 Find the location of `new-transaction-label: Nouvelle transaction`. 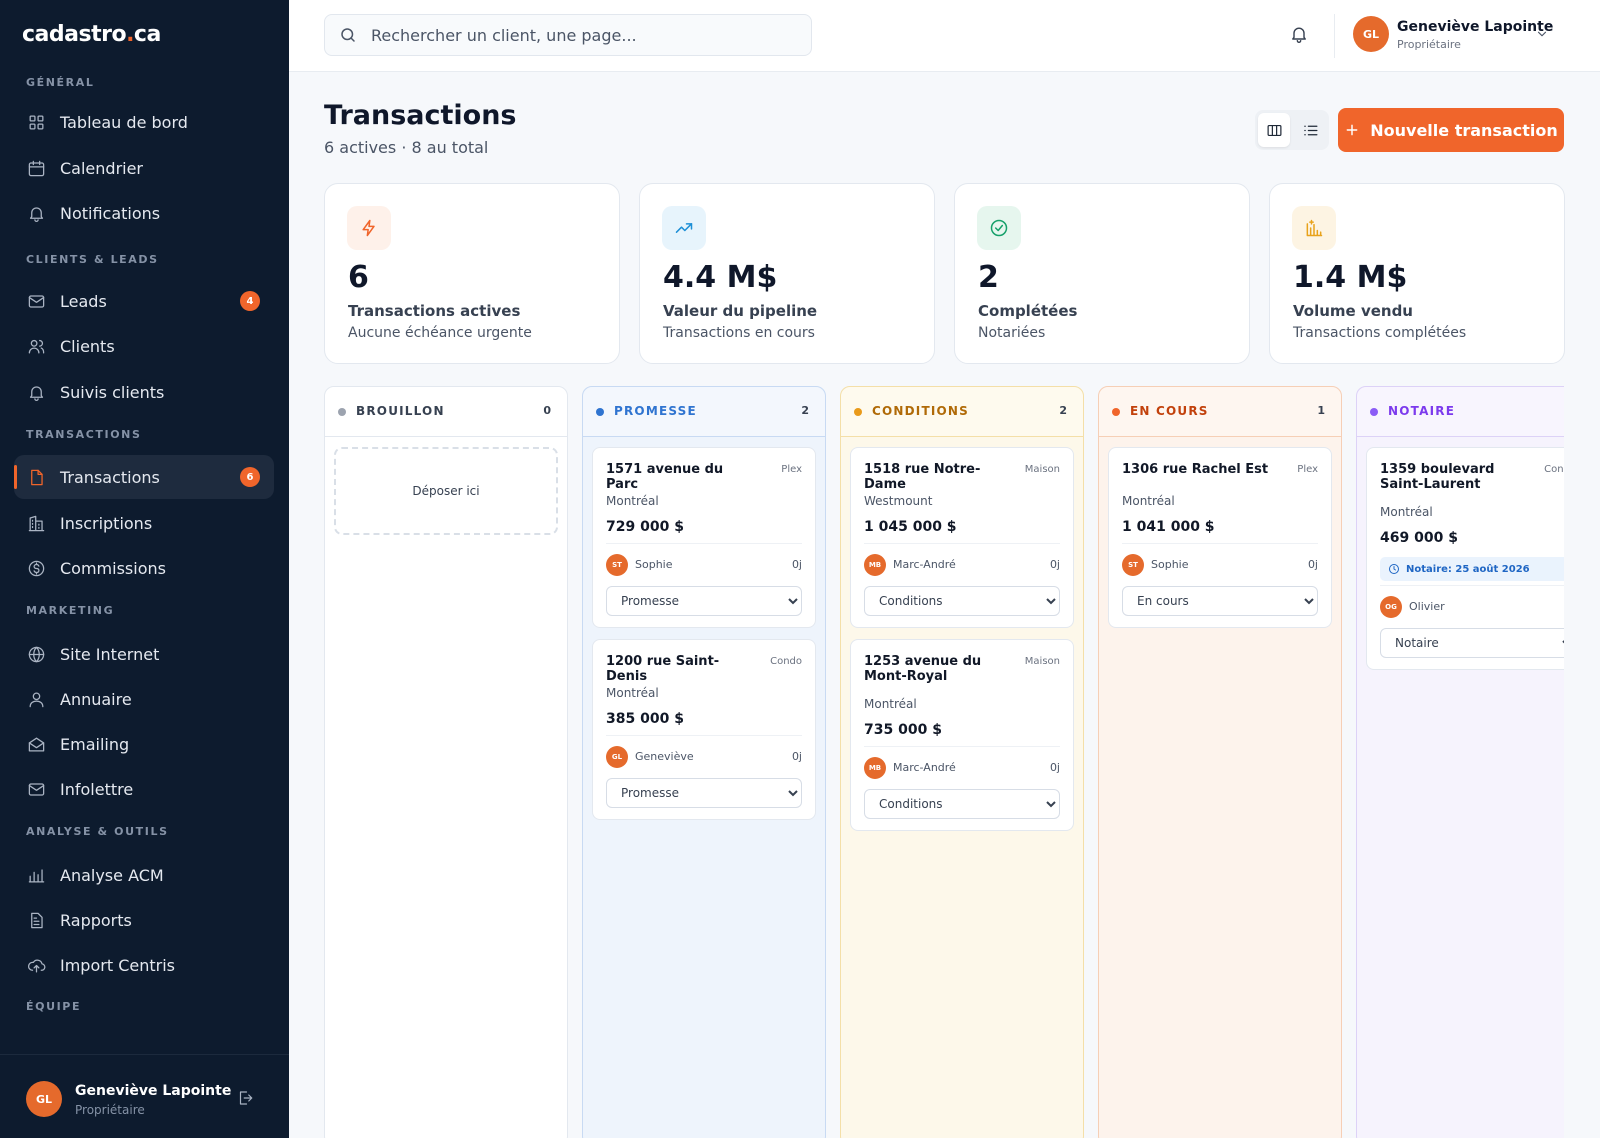

new-transaction-label: Nouvelle transaction is located at coordinates (1464, 130).